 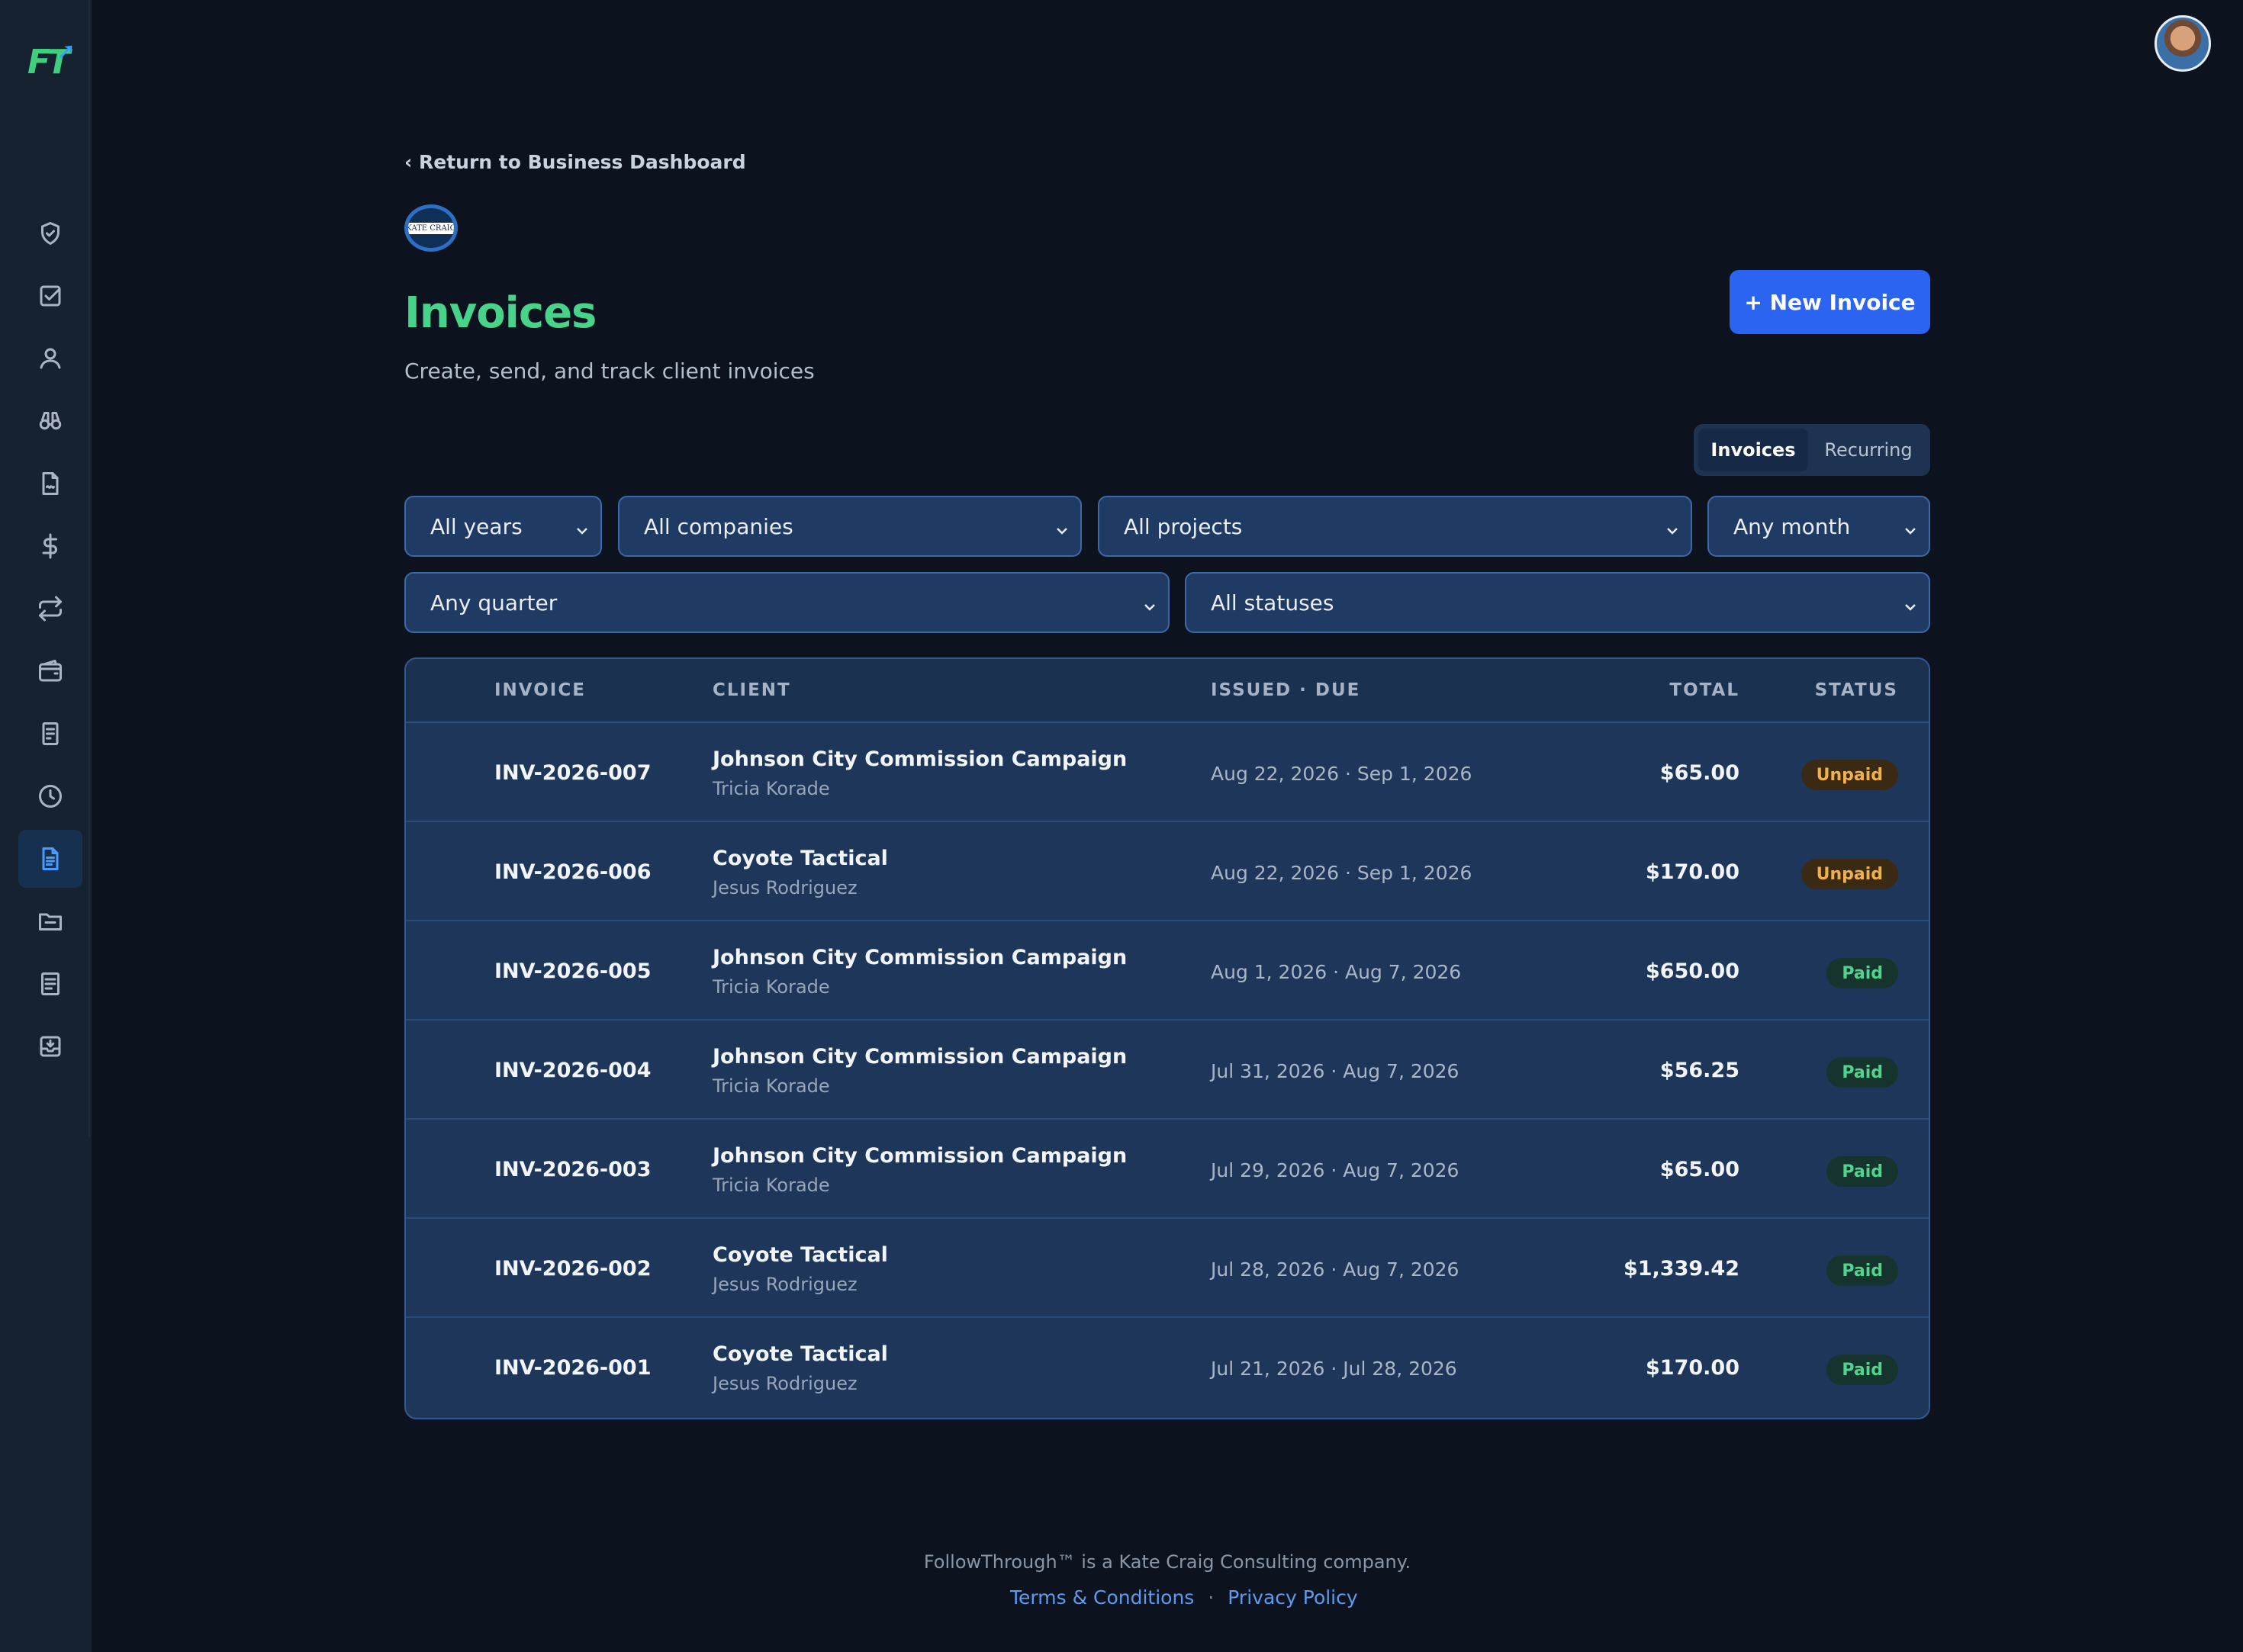 I want to click on nav-receipts, so click(x=50, y=734).